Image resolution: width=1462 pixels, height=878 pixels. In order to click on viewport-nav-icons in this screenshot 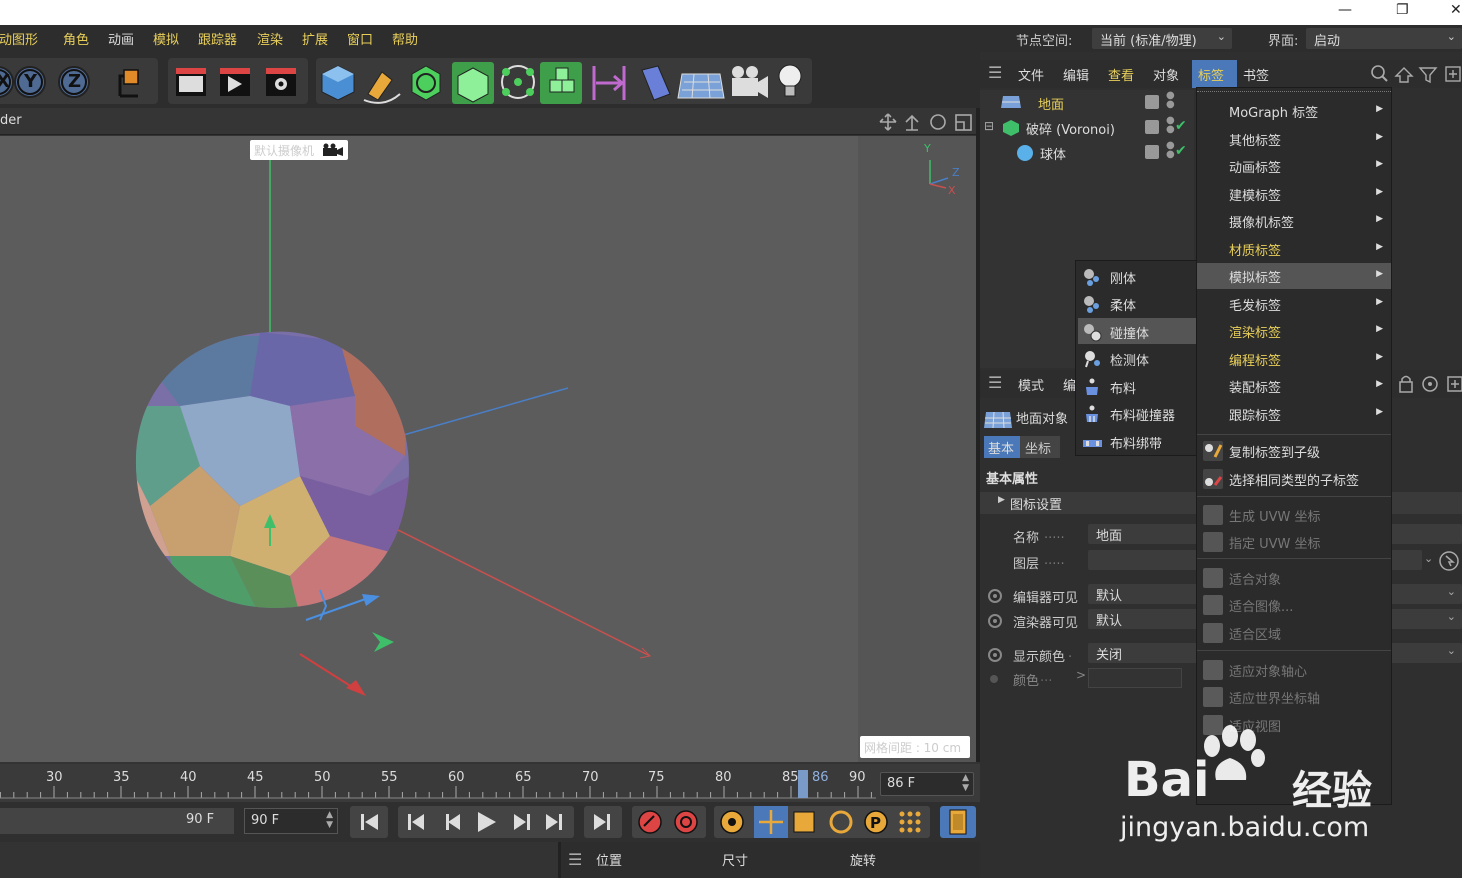, I will do `click(926, 122)`.